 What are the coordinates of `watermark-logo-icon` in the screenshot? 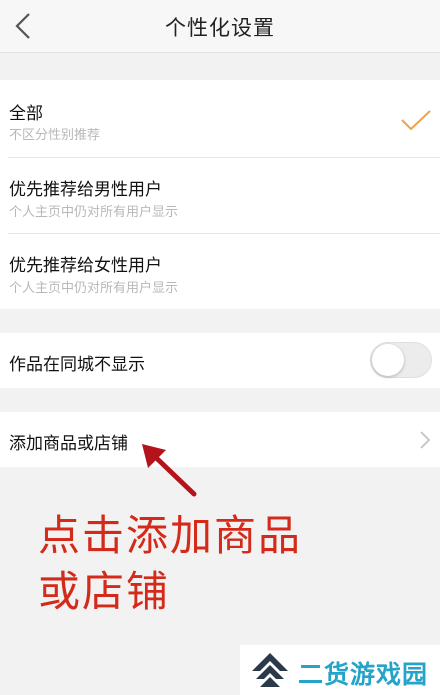 It's located at (270, 670).